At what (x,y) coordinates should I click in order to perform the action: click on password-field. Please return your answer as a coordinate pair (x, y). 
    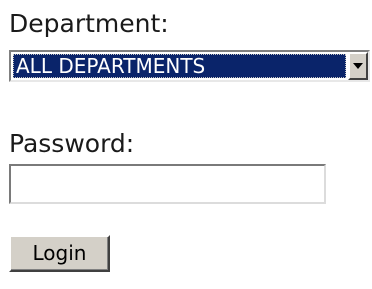
    Looking at the image, I should click on (167, 184).